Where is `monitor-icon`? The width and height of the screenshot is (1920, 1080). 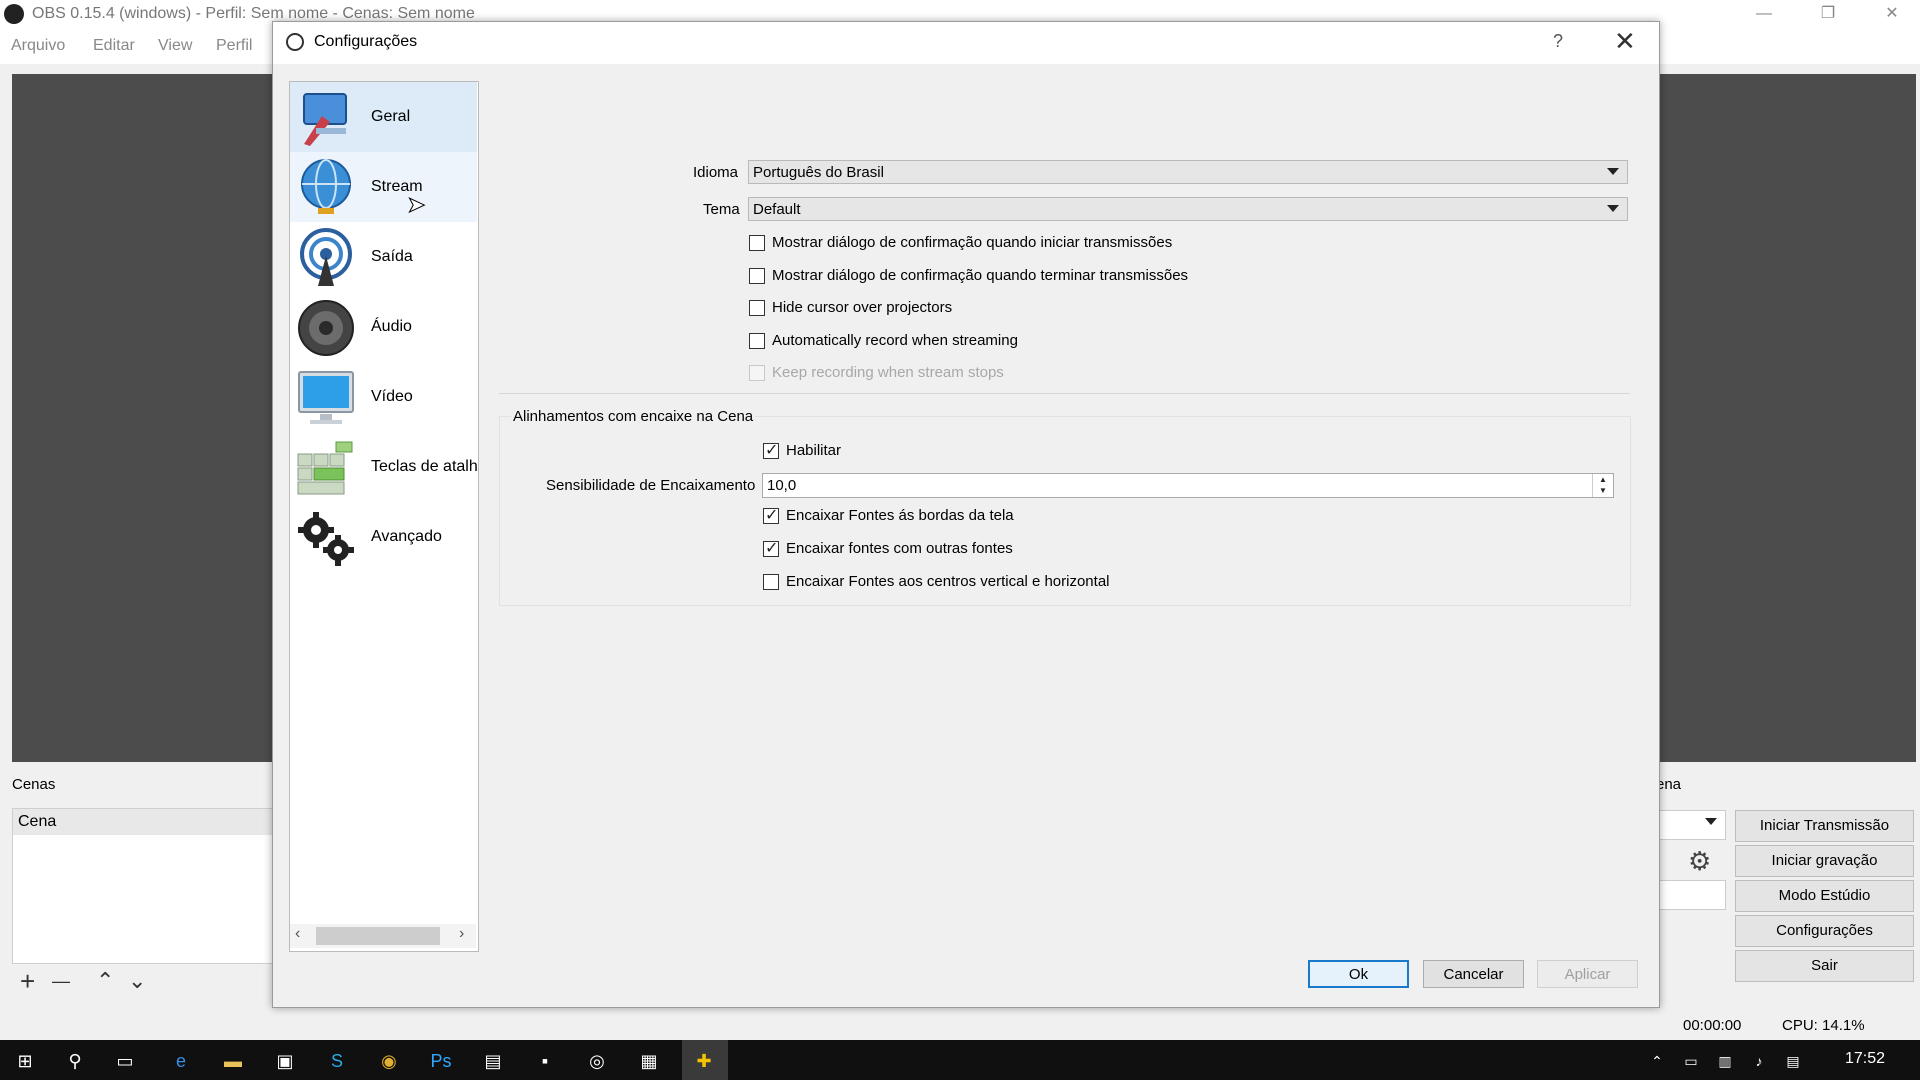 monitor-icon is located at coordinates (326, 397).